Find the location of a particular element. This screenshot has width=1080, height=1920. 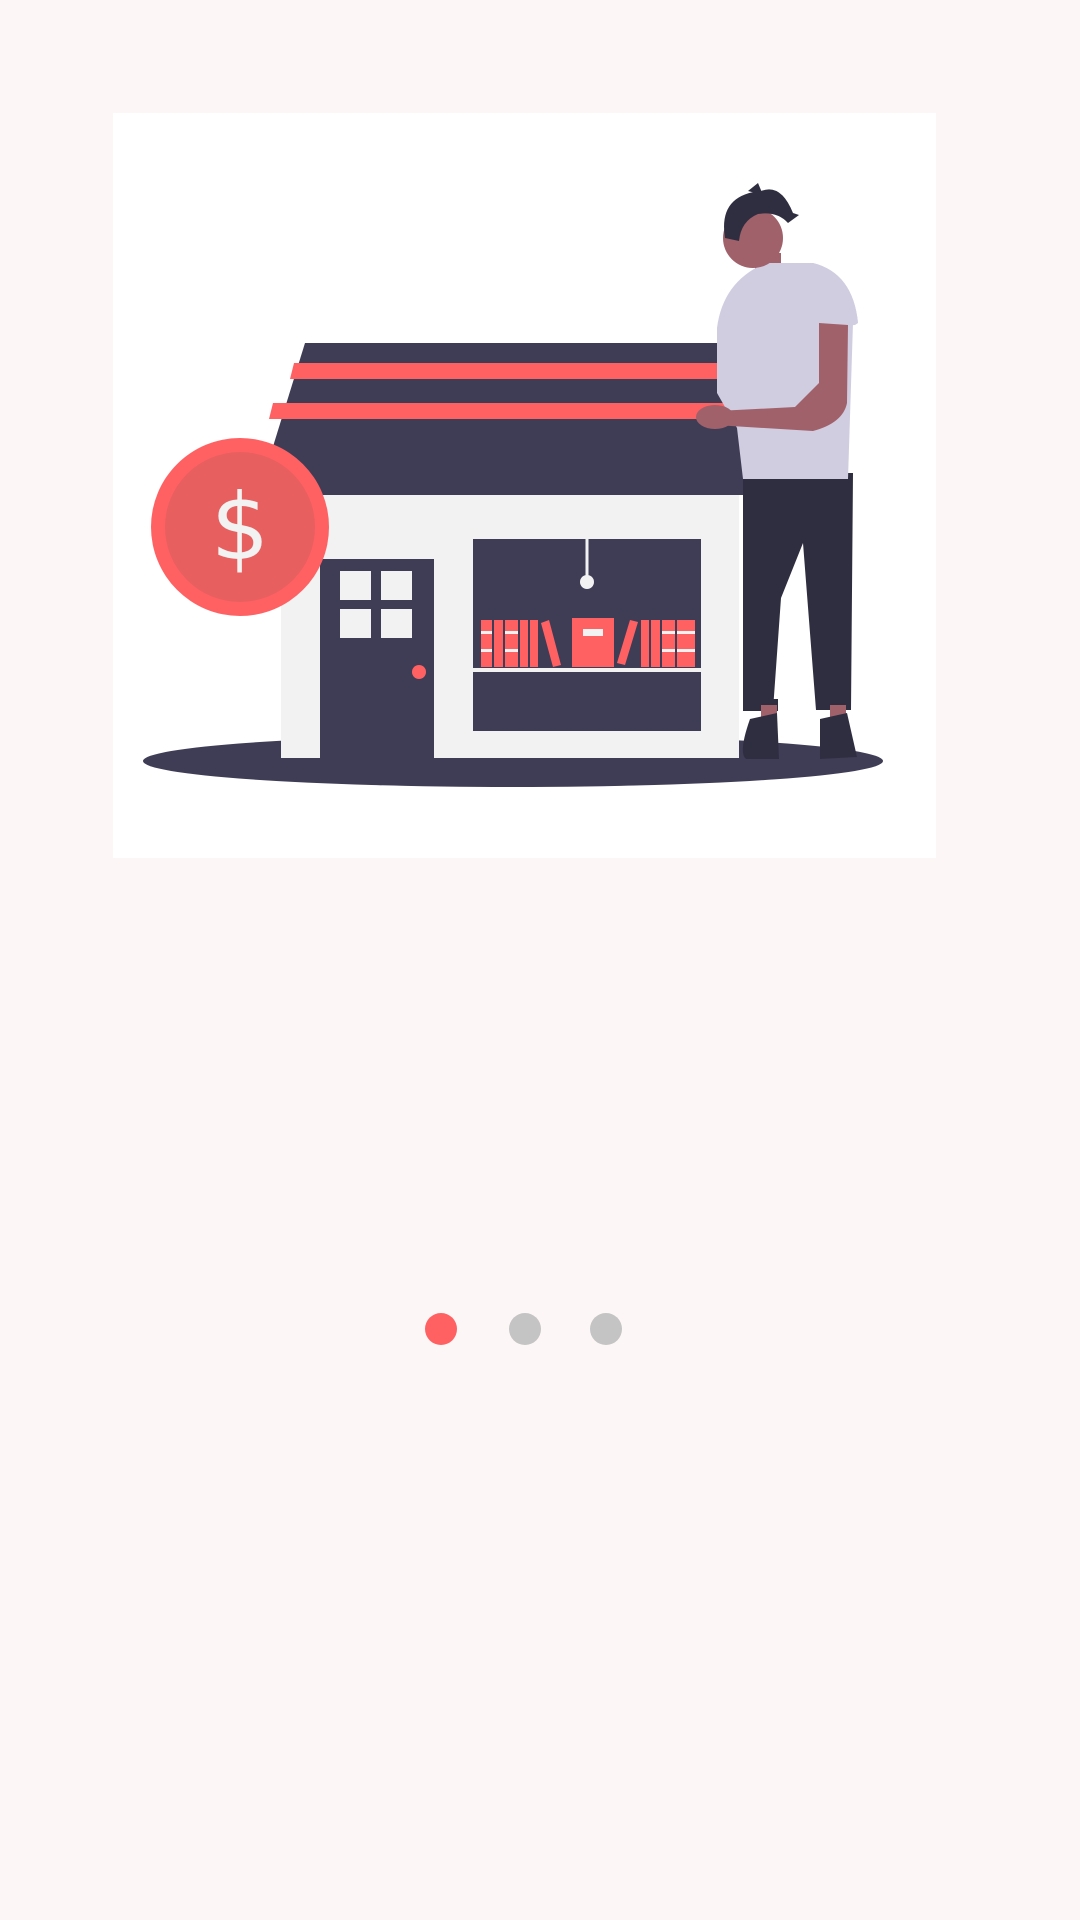

page-dot-1-active is located at coordinates (441, 1329).